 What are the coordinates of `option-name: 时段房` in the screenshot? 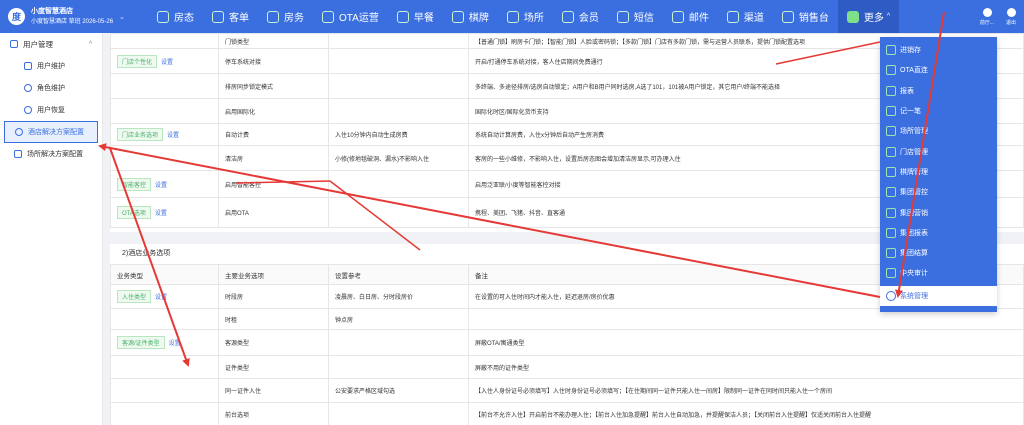 It's located at (273, 296).